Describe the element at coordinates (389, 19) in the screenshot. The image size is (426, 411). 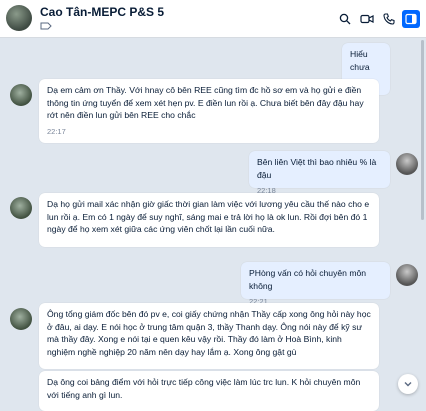
I see `phone-icon` at that location.